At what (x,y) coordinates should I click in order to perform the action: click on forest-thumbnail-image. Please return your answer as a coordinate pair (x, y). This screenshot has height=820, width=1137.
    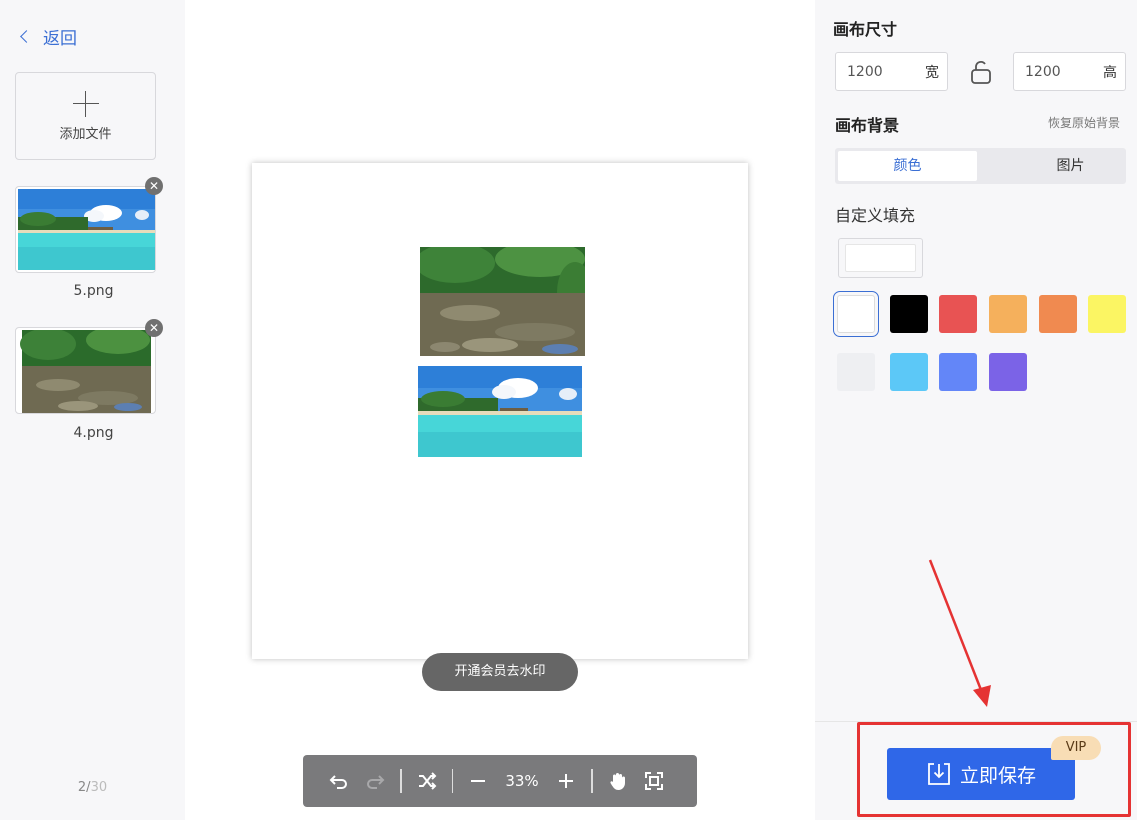
    Looking at the image, I should click on (85, 371).